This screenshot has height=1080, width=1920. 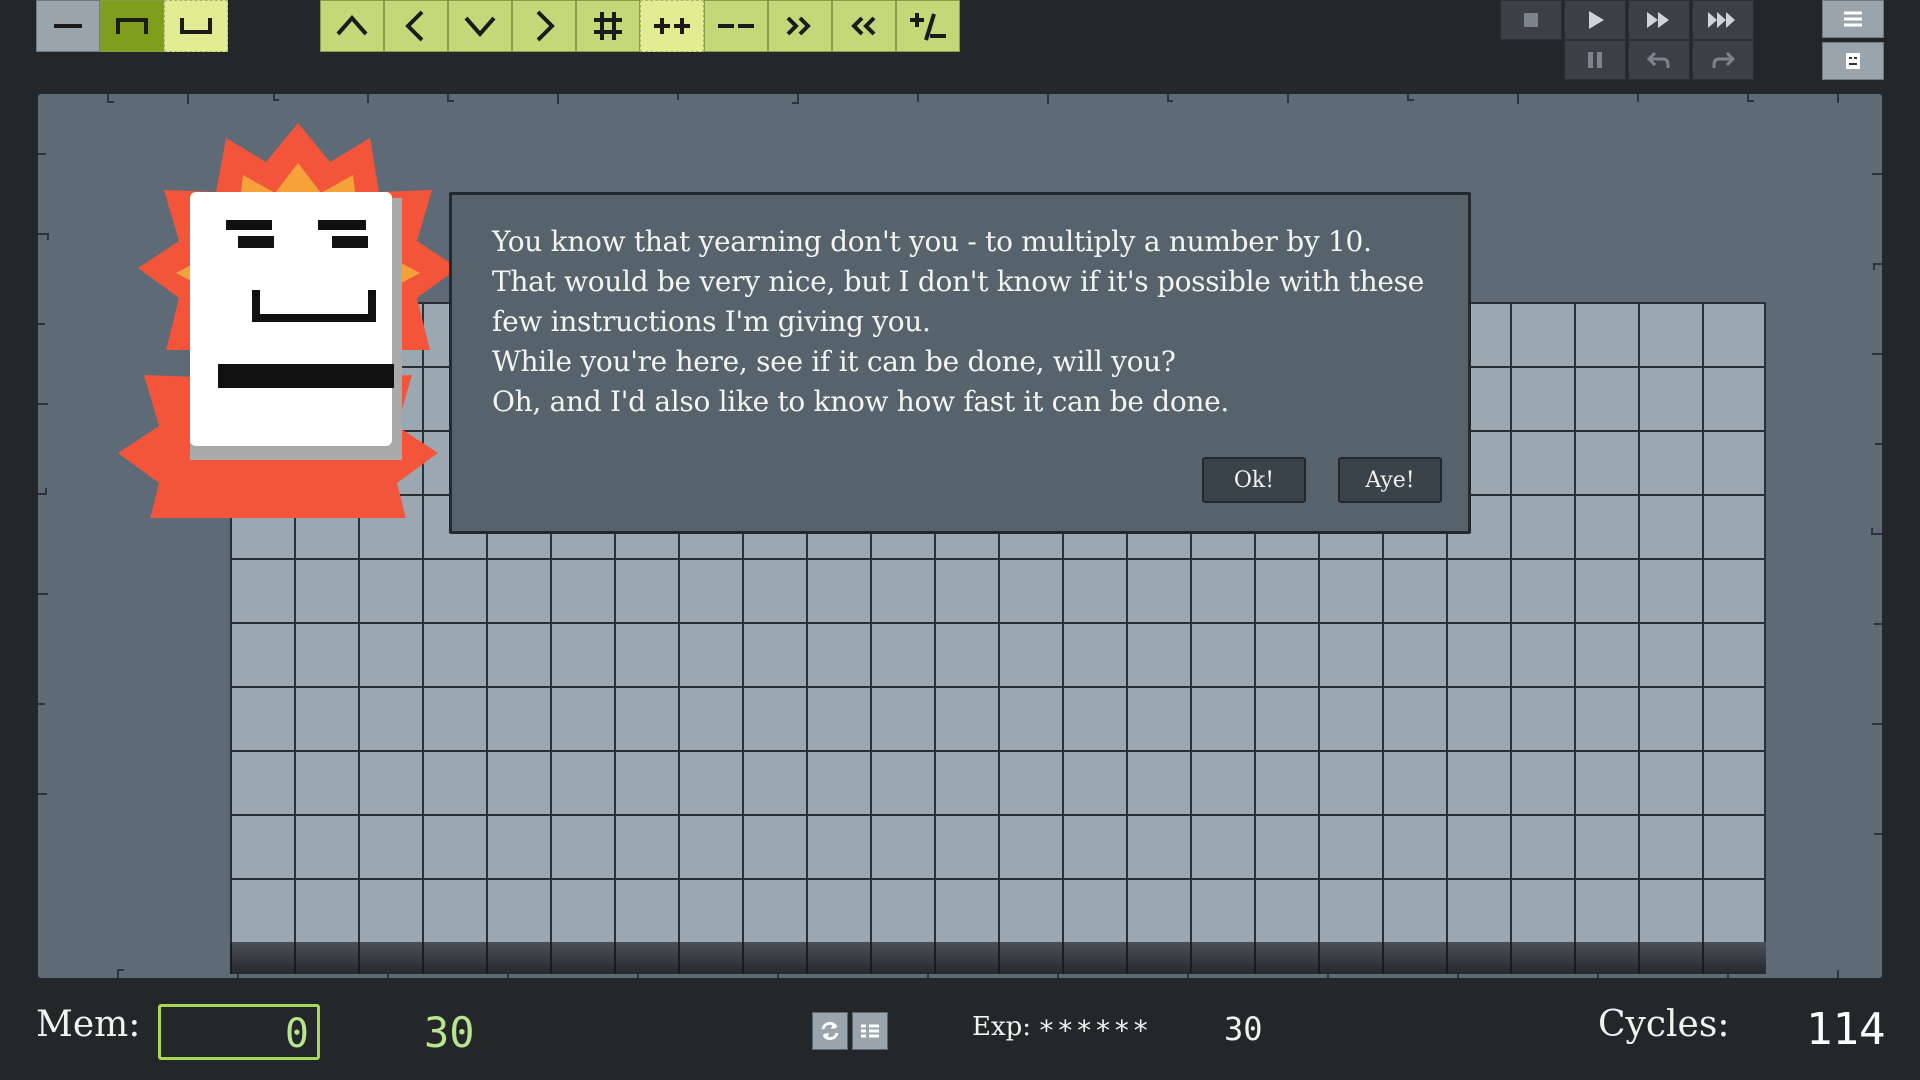 I want to click on refresh-button, so click(x=830, y=1031).